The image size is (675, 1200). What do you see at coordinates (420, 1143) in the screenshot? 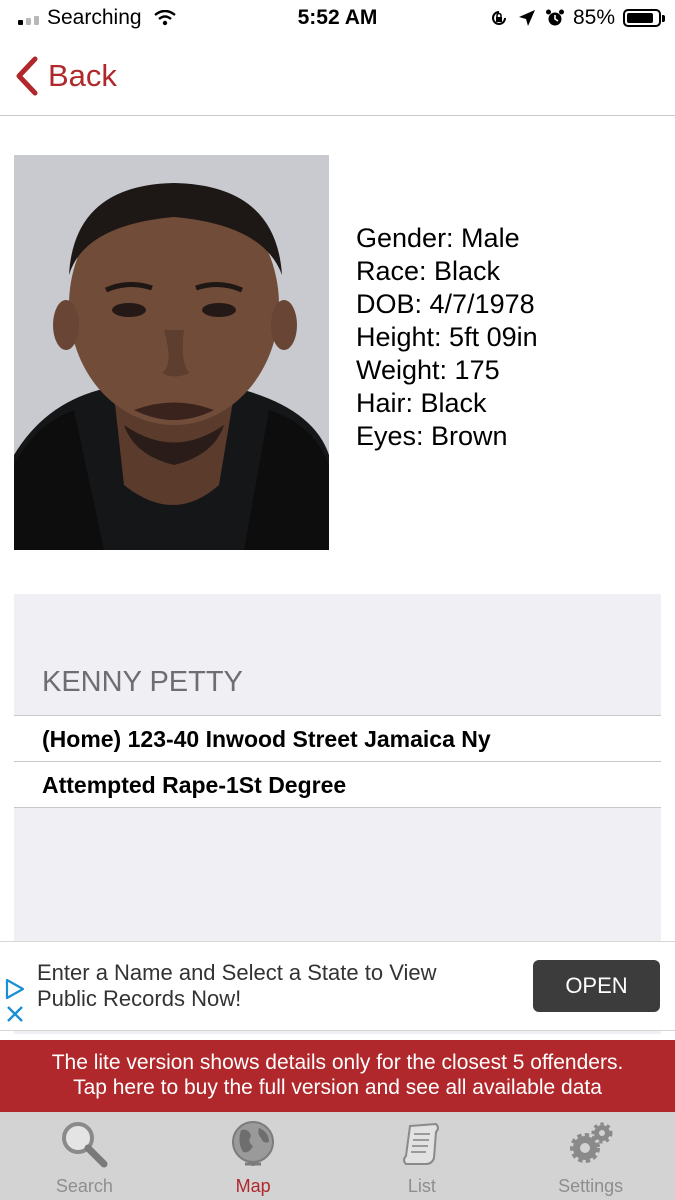
I see `scroll-icon` at bounding box center [420, 1143].